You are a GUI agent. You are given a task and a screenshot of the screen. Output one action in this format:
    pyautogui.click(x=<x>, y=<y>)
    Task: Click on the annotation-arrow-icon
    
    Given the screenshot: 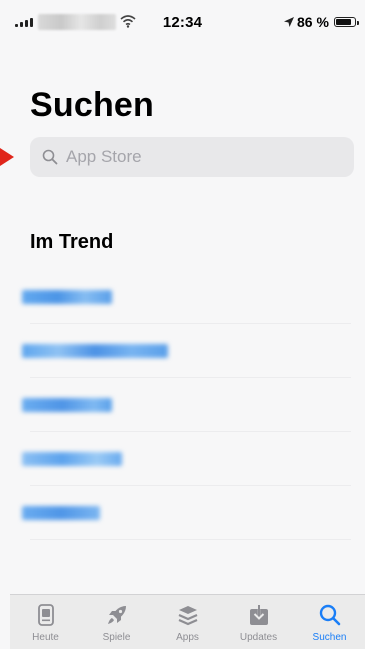 What is the action you would take?
    pyautogui.click(x=7, y=157)
    